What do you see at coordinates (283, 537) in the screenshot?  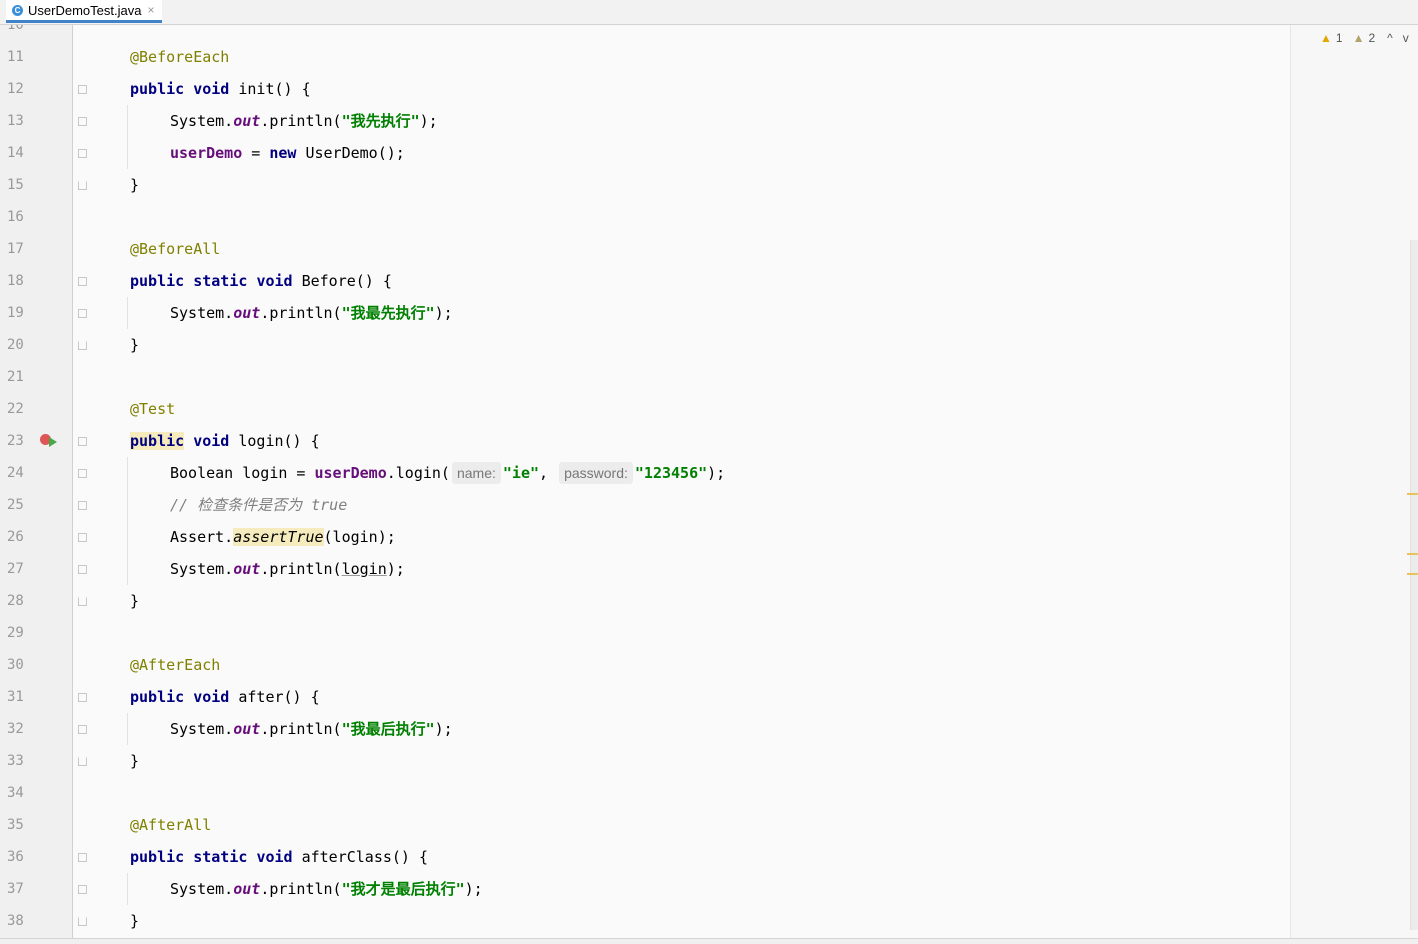 I see `code-text: Assert.assertTrue(login);` at bounding box center [283, 537].